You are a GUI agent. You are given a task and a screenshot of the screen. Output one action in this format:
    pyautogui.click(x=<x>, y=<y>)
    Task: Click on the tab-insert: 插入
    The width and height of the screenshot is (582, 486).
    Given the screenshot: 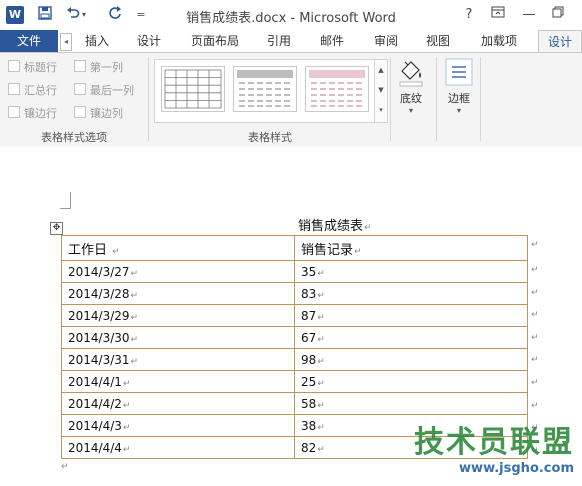 What is the action you would take?
    pyautogui.click(x=97, y=41)
    